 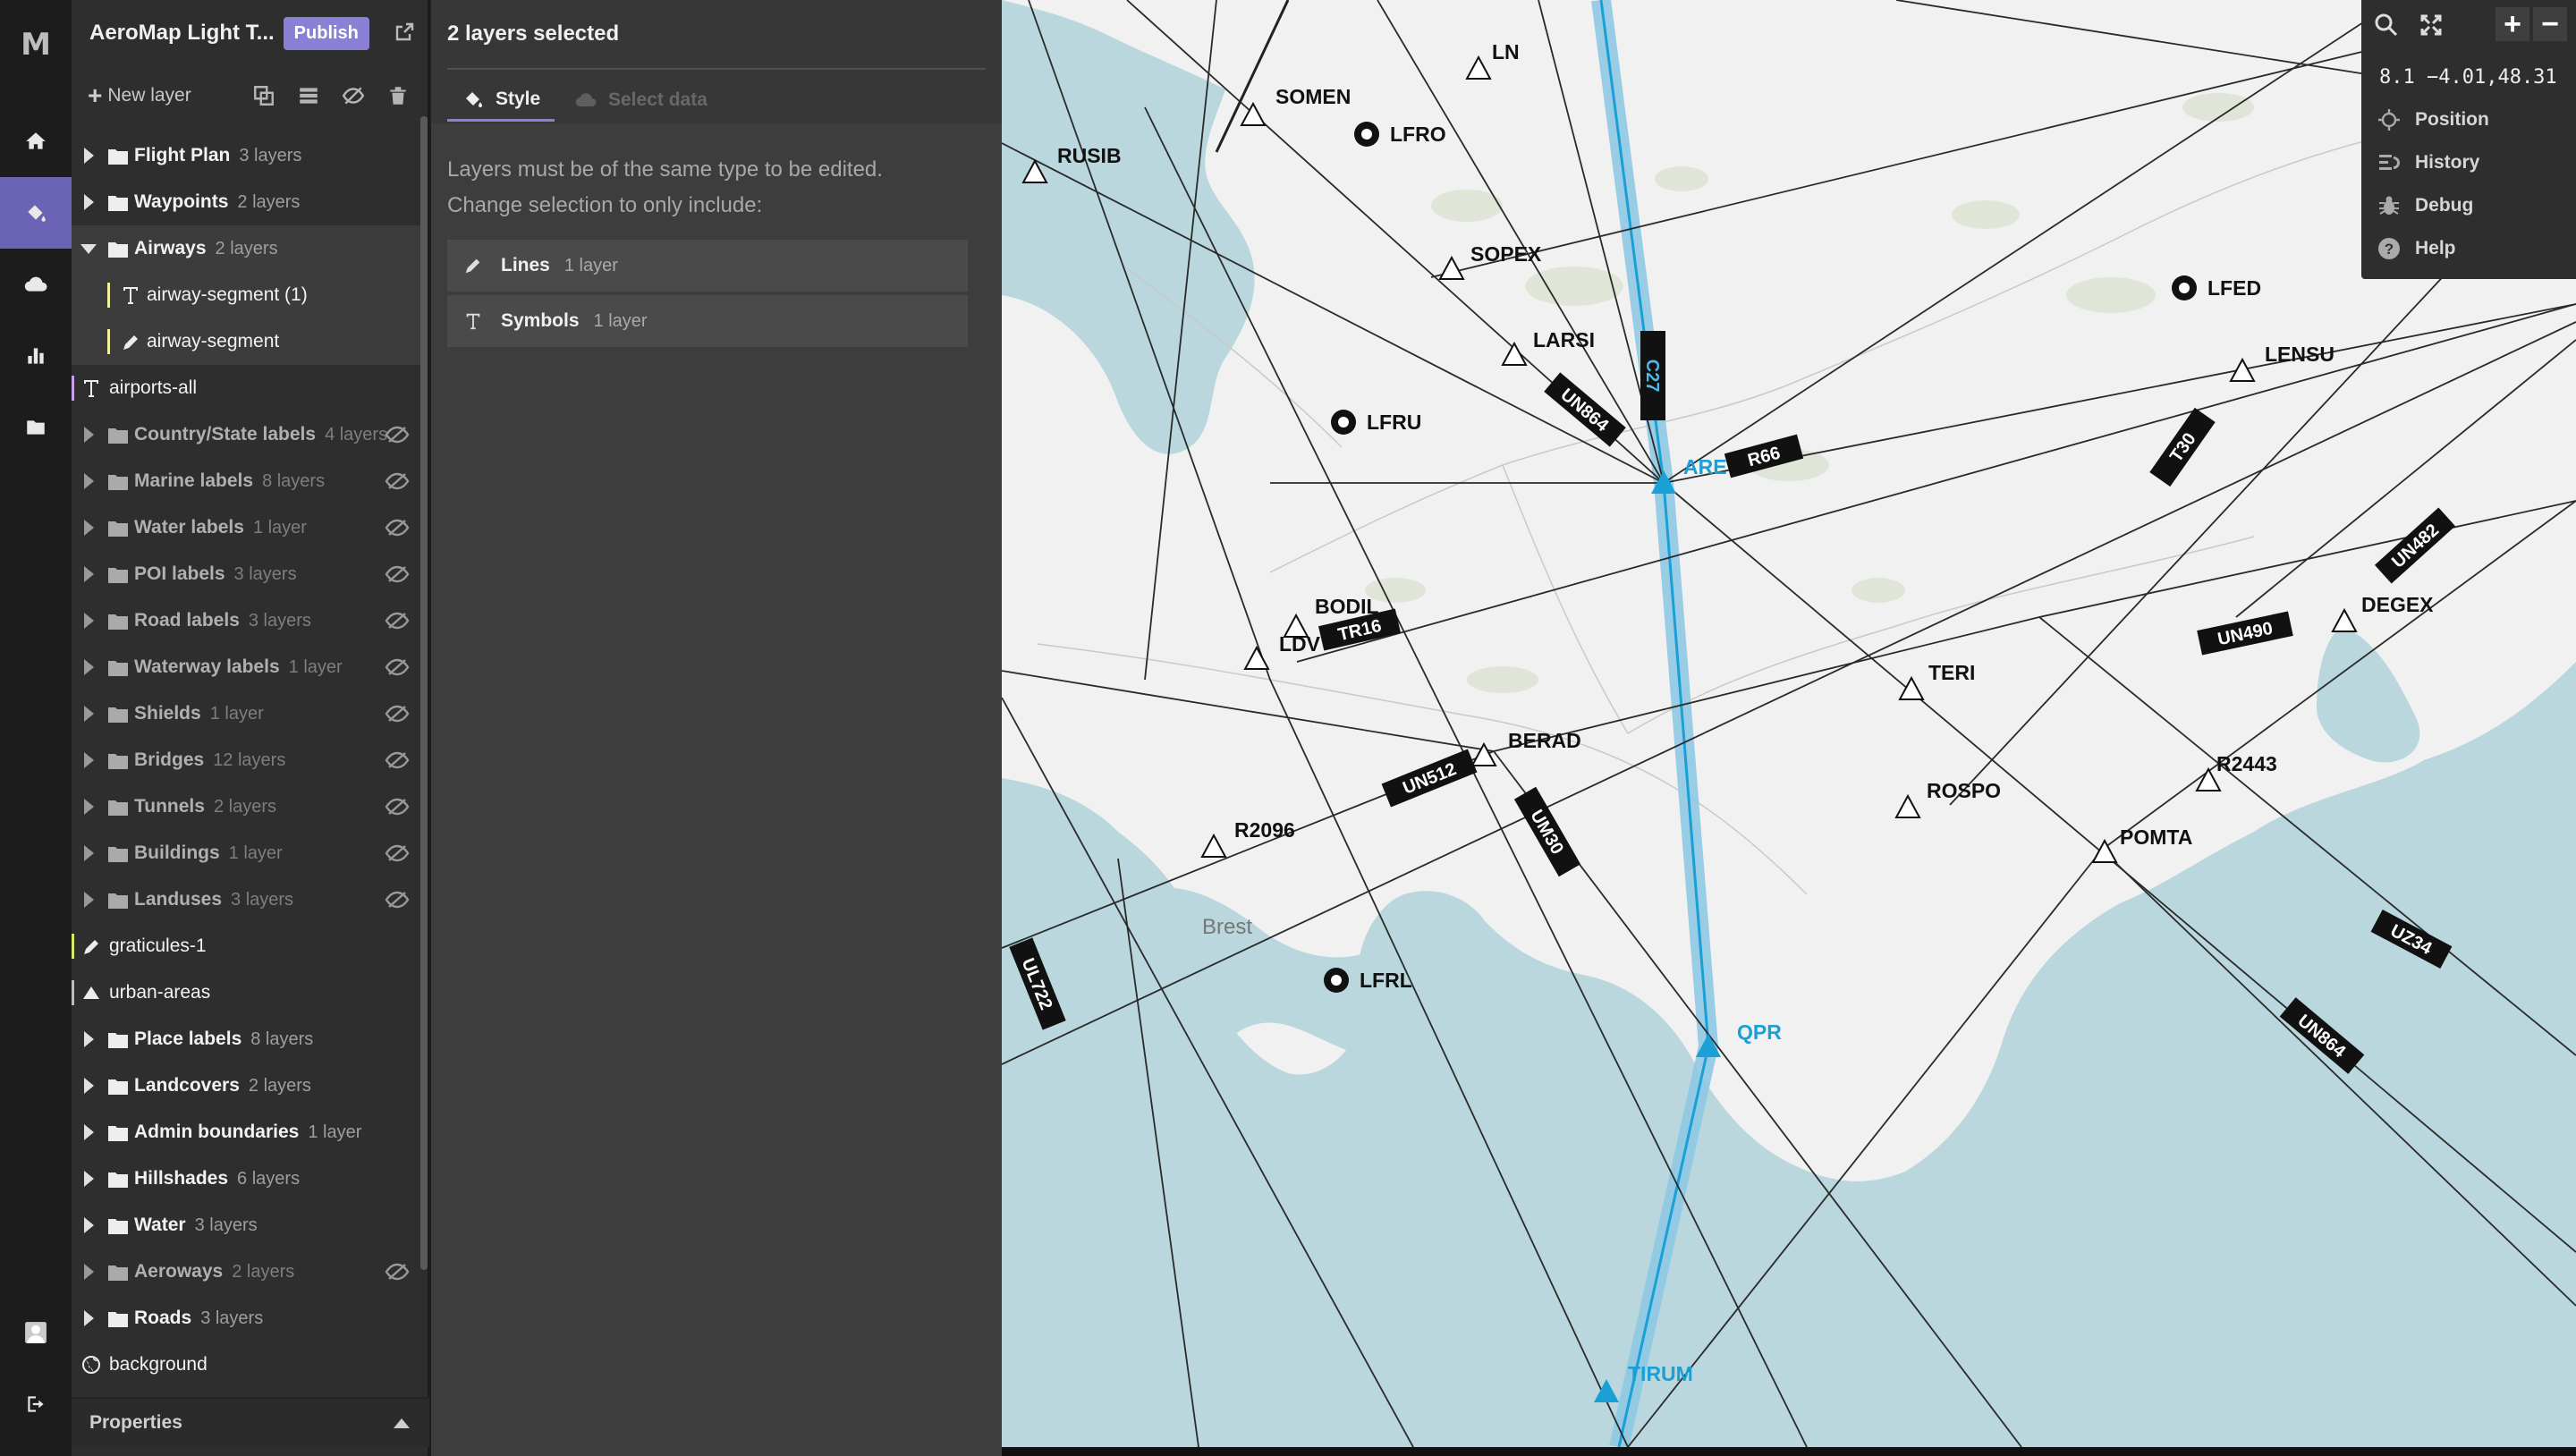 I want to click on search-button, so click(x=2386, y=25).